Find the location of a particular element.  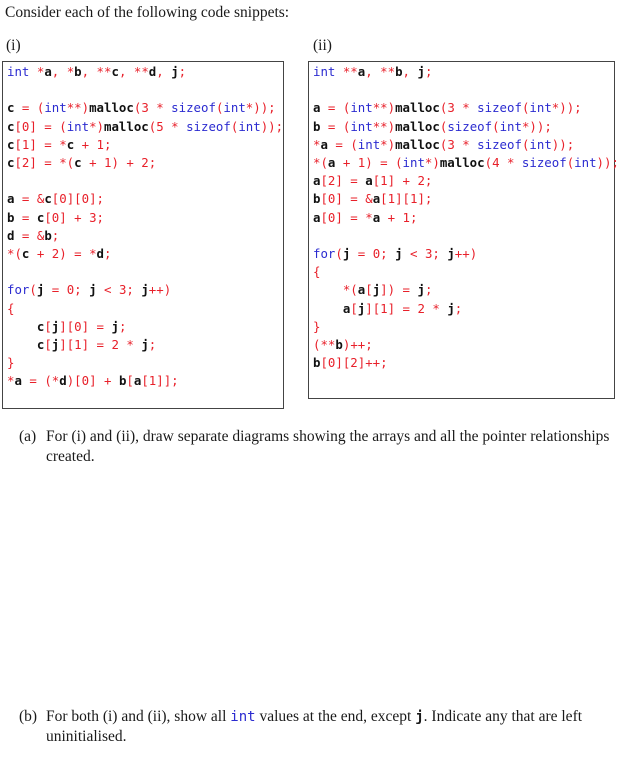

question-b-int-keyword: int is located at coordinates (243, 717).